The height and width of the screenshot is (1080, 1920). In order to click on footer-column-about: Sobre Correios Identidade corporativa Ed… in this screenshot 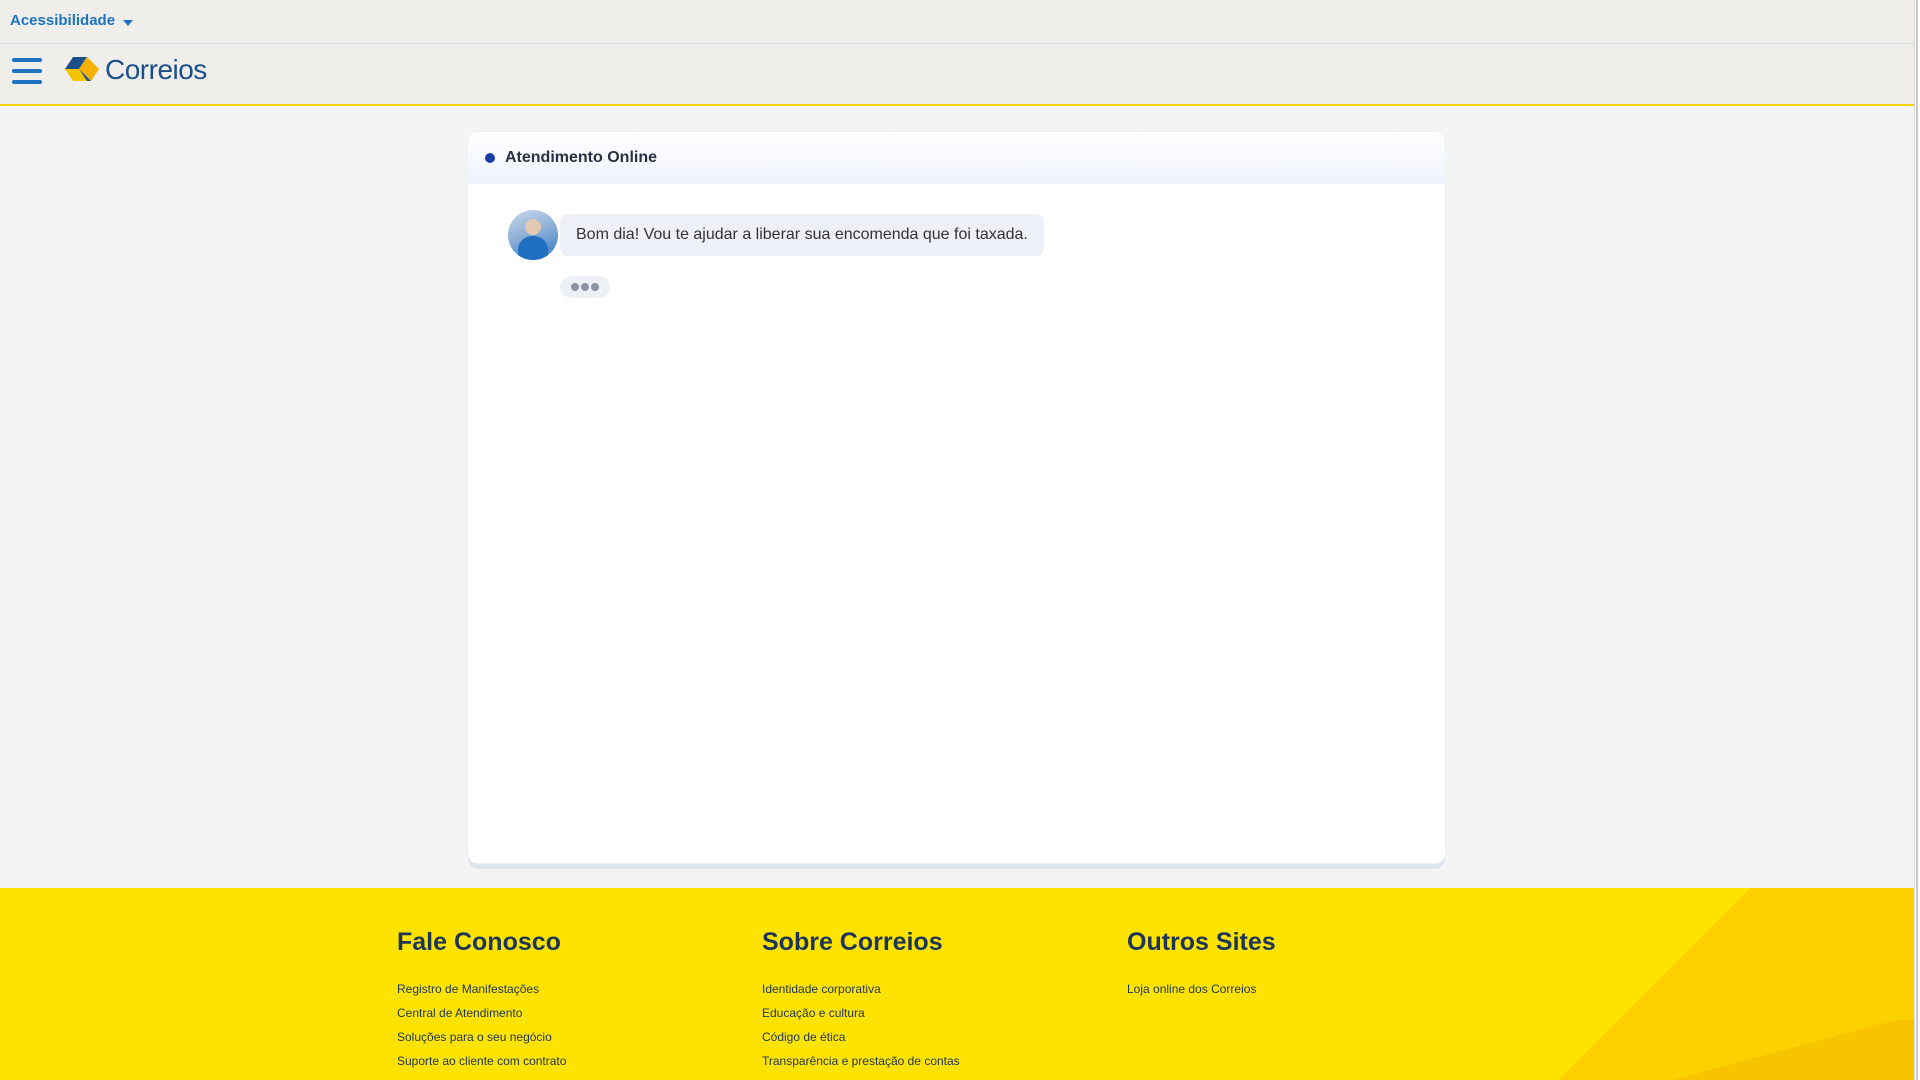, I will do `click(861, 1003)`.